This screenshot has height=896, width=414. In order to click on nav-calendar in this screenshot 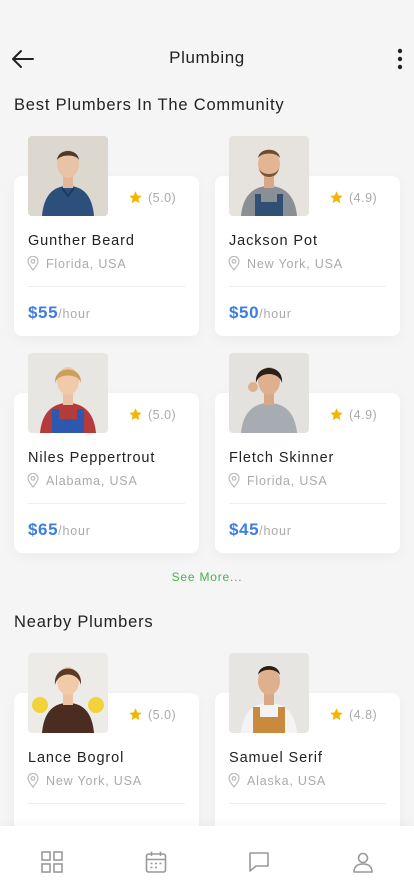, I will do `click(157, 863)`.